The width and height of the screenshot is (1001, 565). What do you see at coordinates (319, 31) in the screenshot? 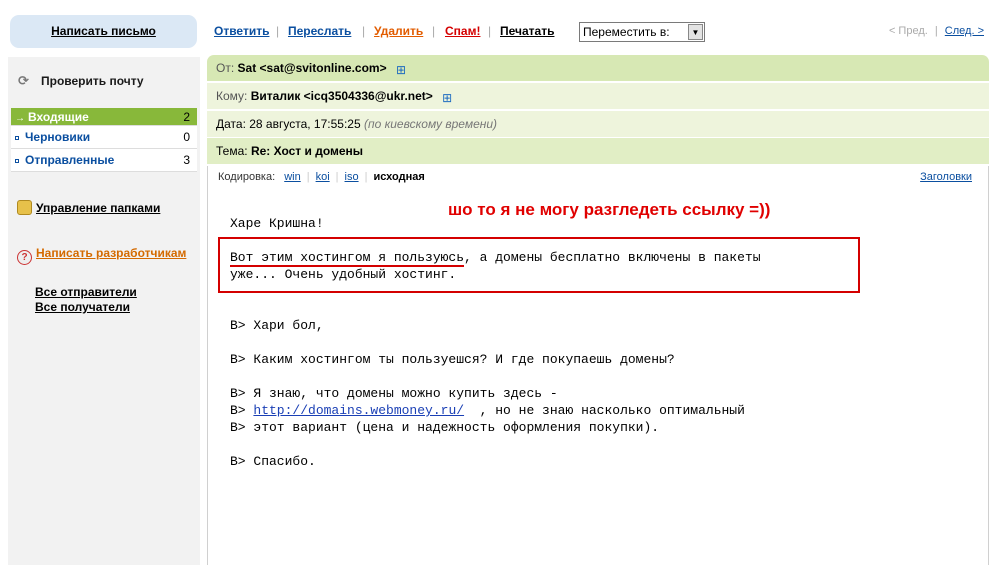
I see `forward-button: Переслать` at bounding box center [319, 31].